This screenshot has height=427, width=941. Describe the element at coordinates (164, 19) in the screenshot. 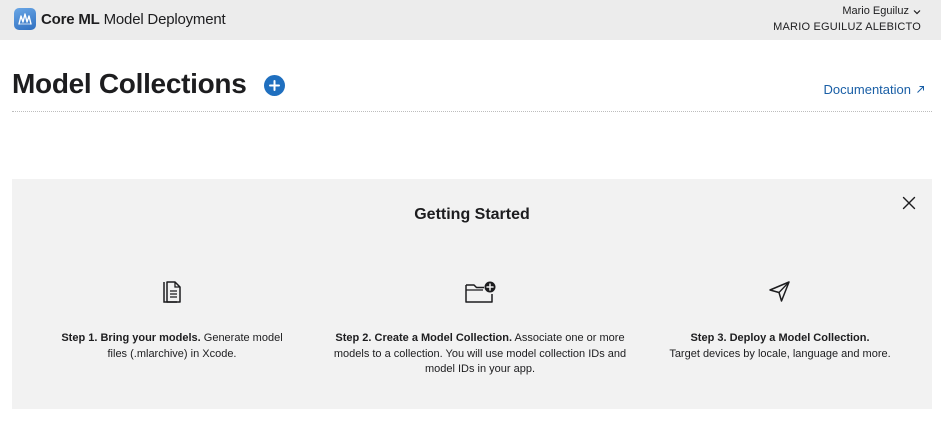

I see `app-name-rest: Model Deployment` at that location.